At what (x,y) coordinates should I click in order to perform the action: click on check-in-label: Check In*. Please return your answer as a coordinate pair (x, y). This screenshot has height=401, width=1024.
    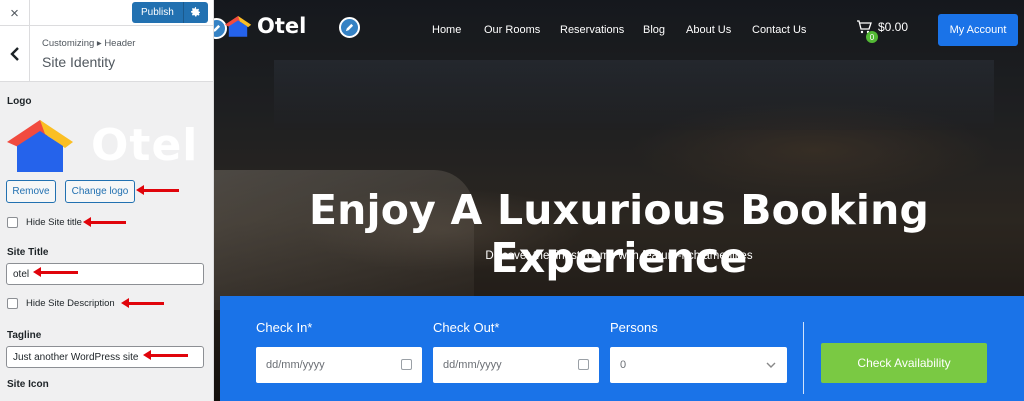
    Looking at the image, I should click on (284, 327).